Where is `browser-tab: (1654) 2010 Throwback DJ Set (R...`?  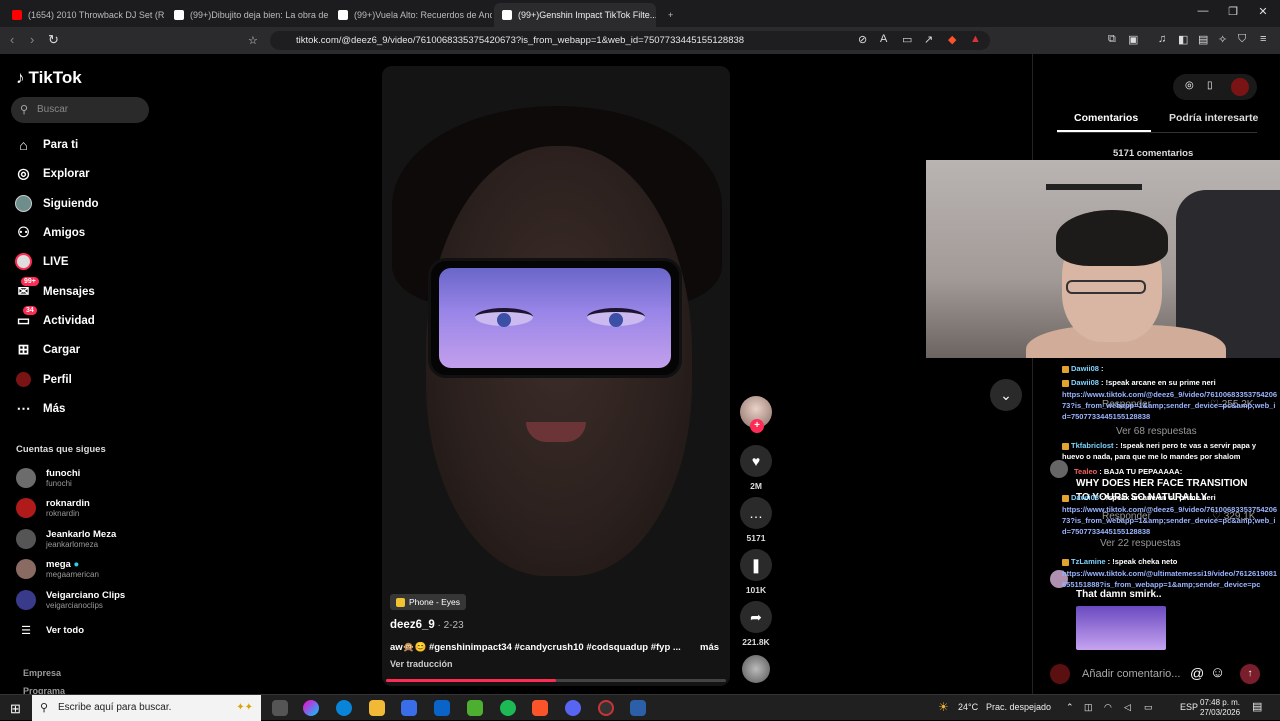
browser-tab: (1654) 2010 Throwback DJ Set (R... is located at coordinates (84, 15).